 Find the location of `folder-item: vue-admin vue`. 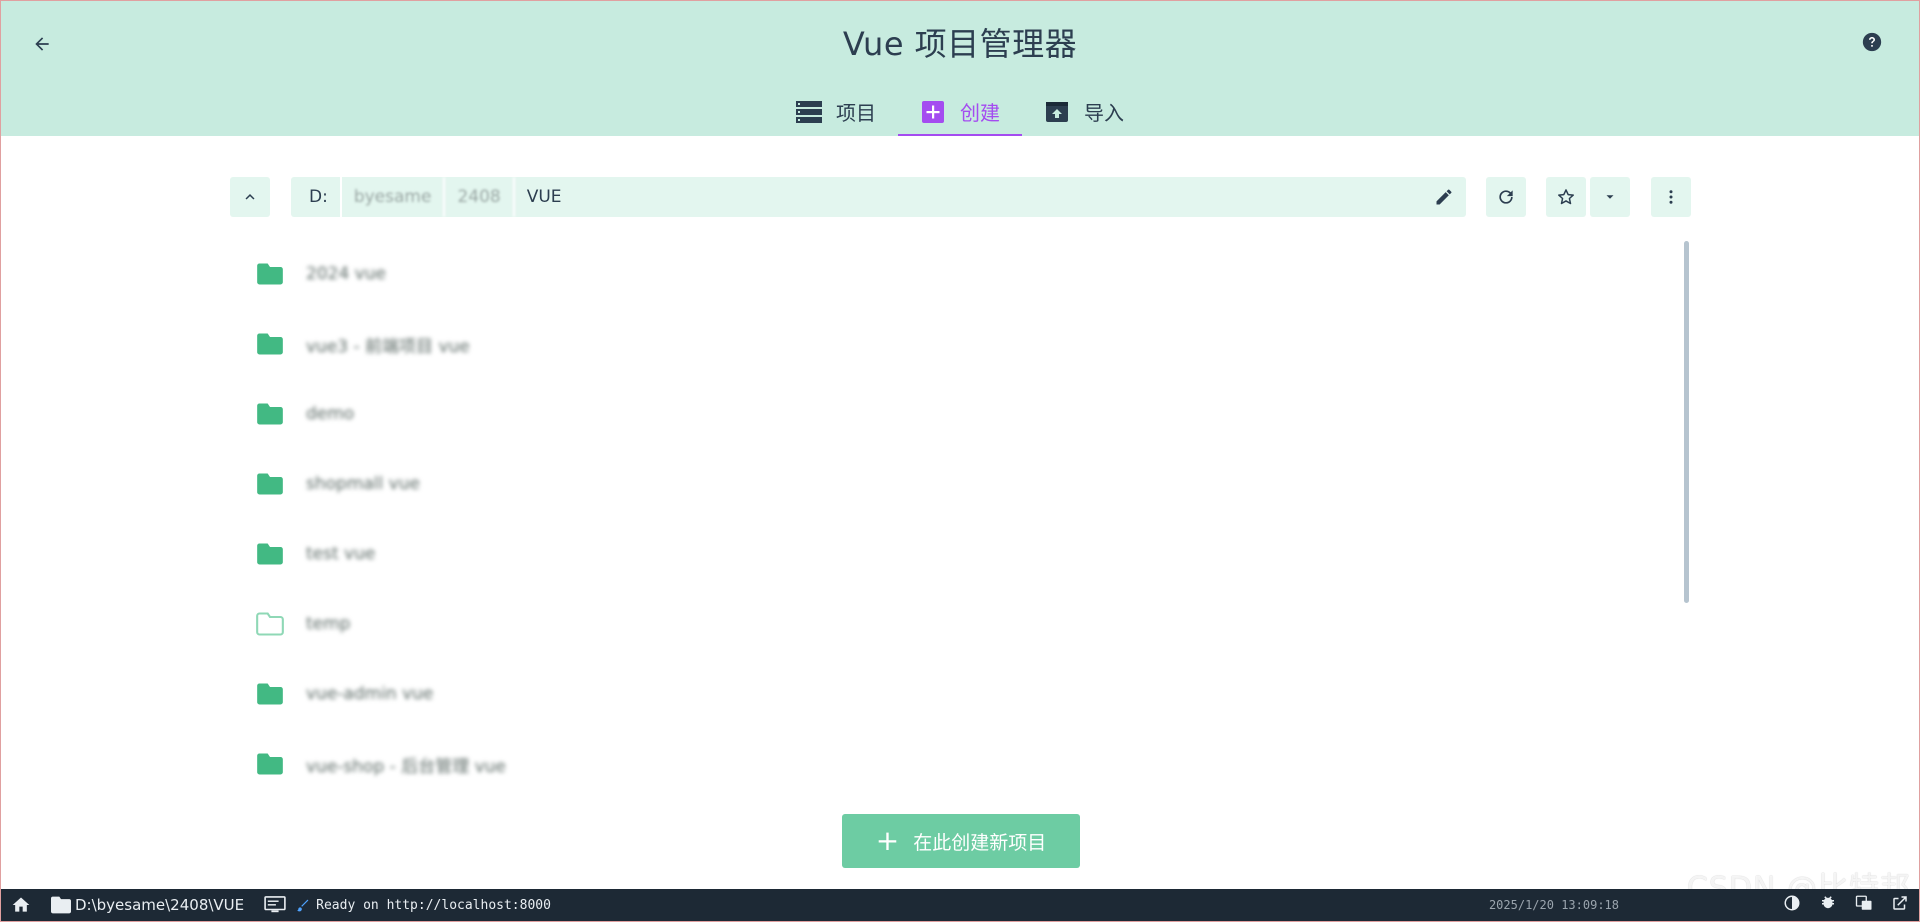

folder-item: vue-admin vue is located at coordinates (955, 694).